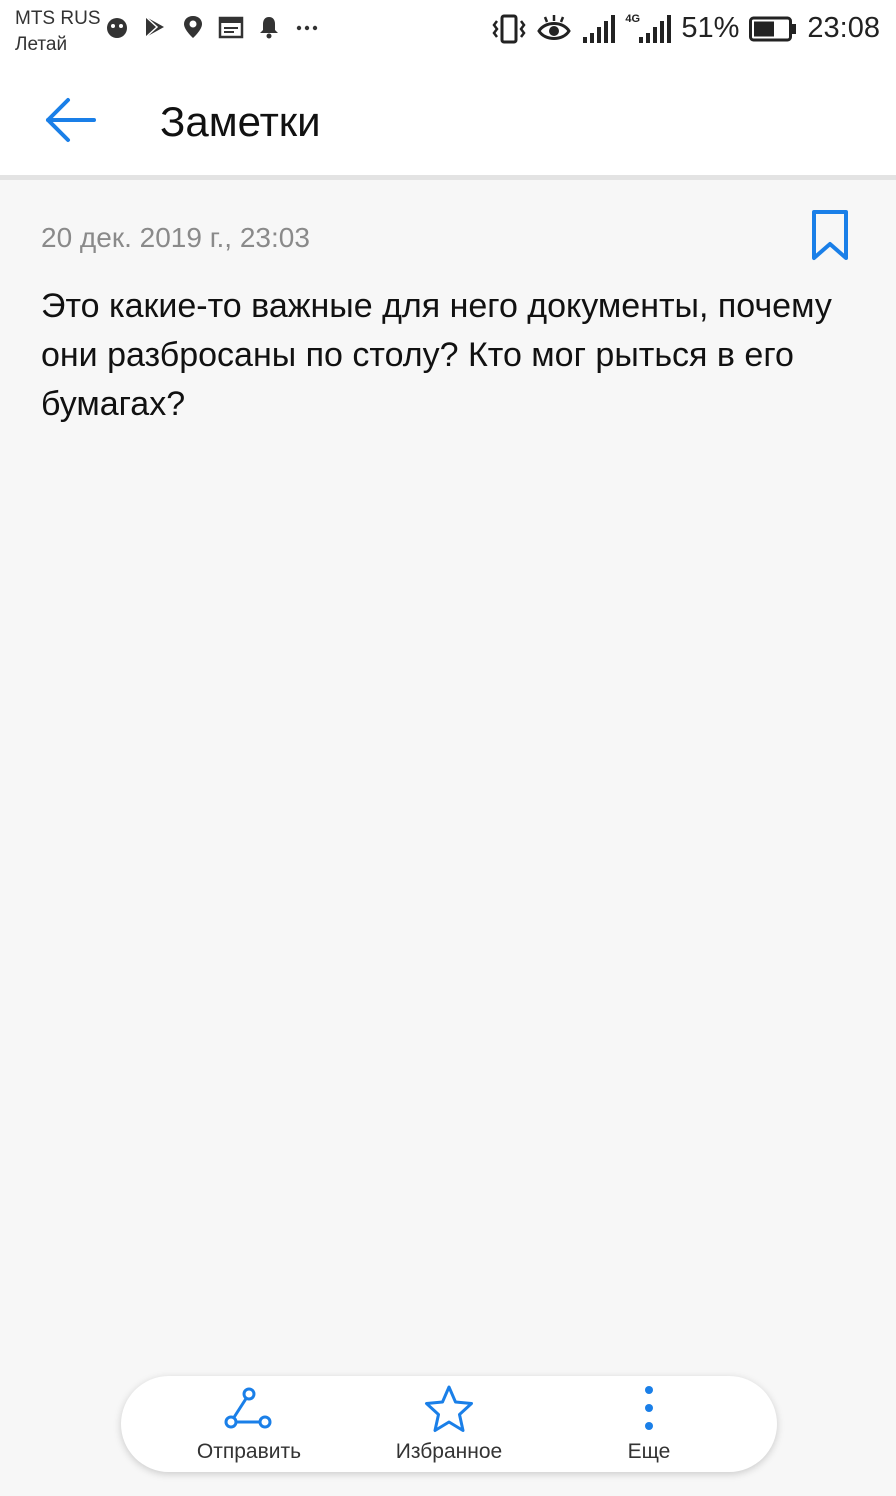 This screenshot has height=1496, width=896. I want to click on bottom-toolbar: Отправить Избранное Еще, so click(449, 1424).